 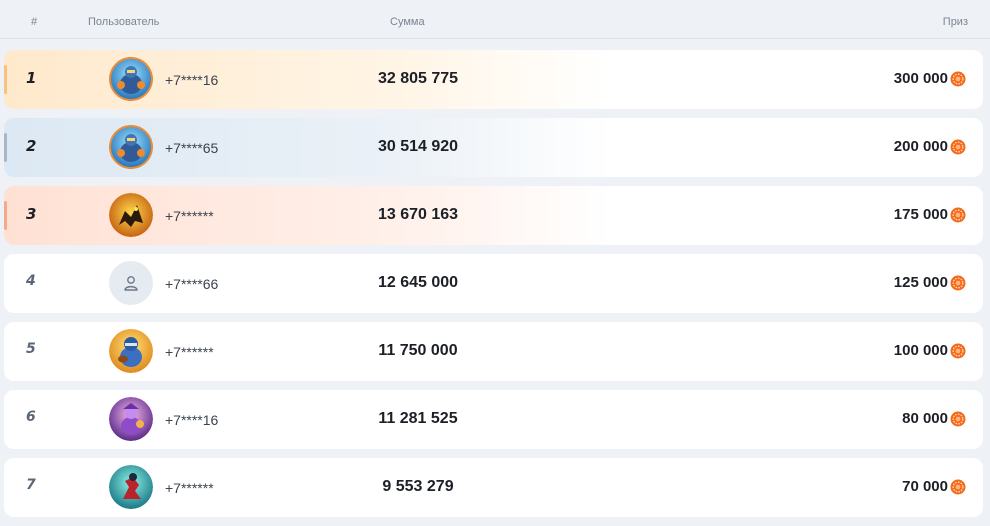 I want to click on yellow-beast-avatar, so click(x=131, y=215).